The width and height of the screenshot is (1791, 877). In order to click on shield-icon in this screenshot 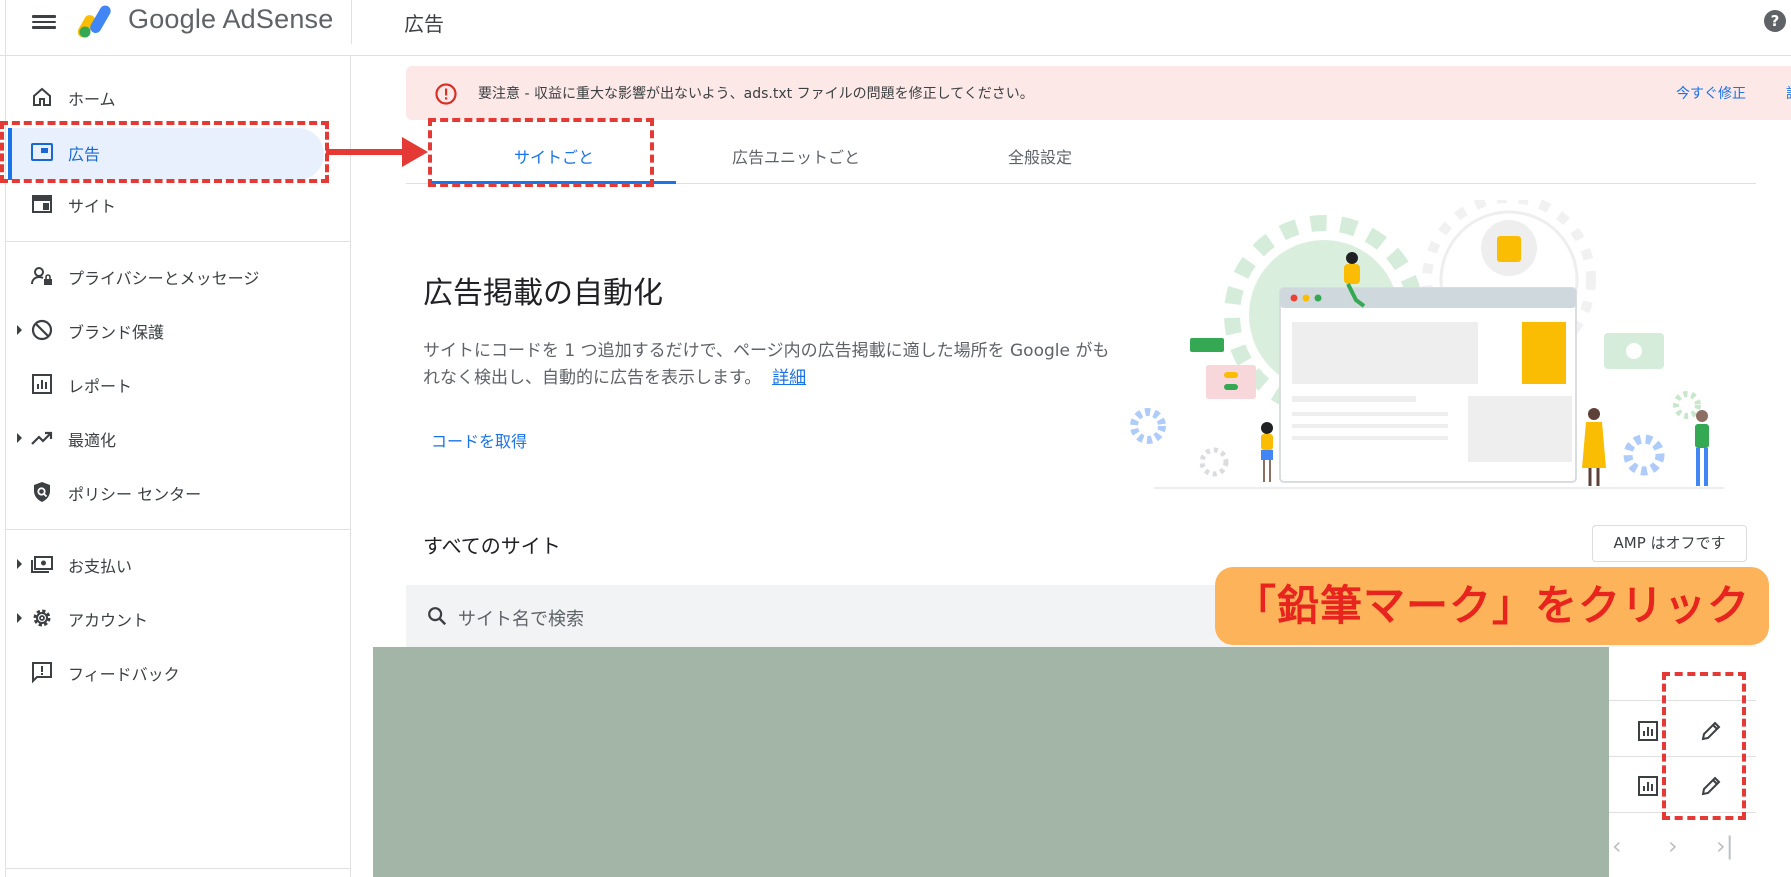, I will do `click(42, 492)`.